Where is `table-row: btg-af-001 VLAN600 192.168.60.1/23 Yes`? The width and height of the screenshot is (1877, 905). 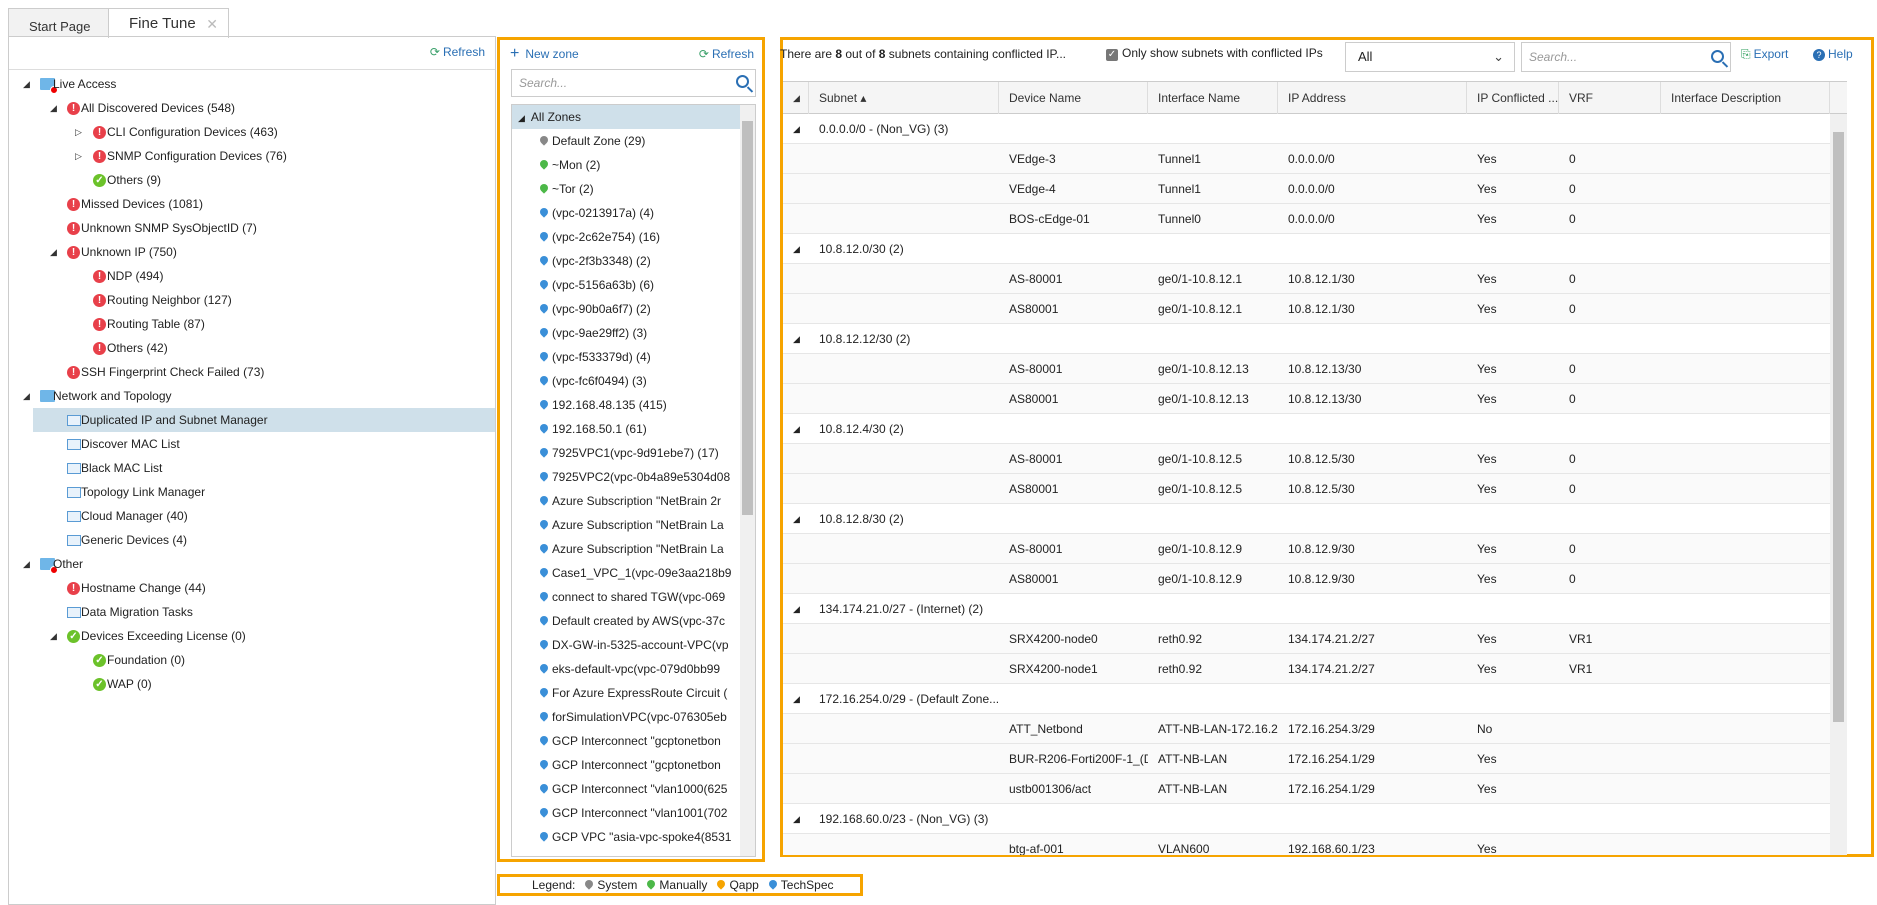
table-row: btg-af-001 VLAN600 192.168.60.1/23 Yes is located at coordinates (1306, 844).